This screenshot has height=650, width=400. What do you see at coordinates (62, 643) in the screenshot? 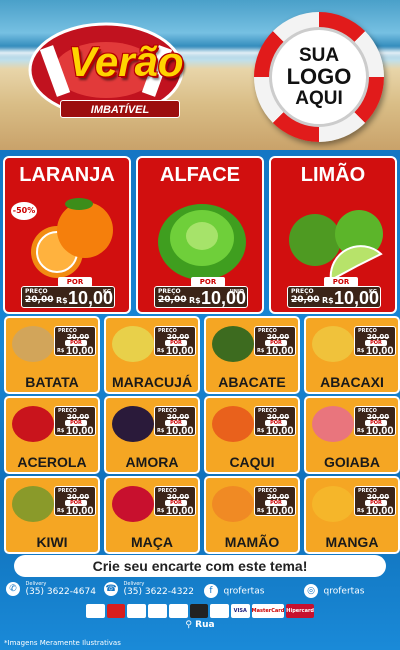
I see `disclaimer: *Imagens Meramente Ilustrativas` at bounding box center [62, 643].